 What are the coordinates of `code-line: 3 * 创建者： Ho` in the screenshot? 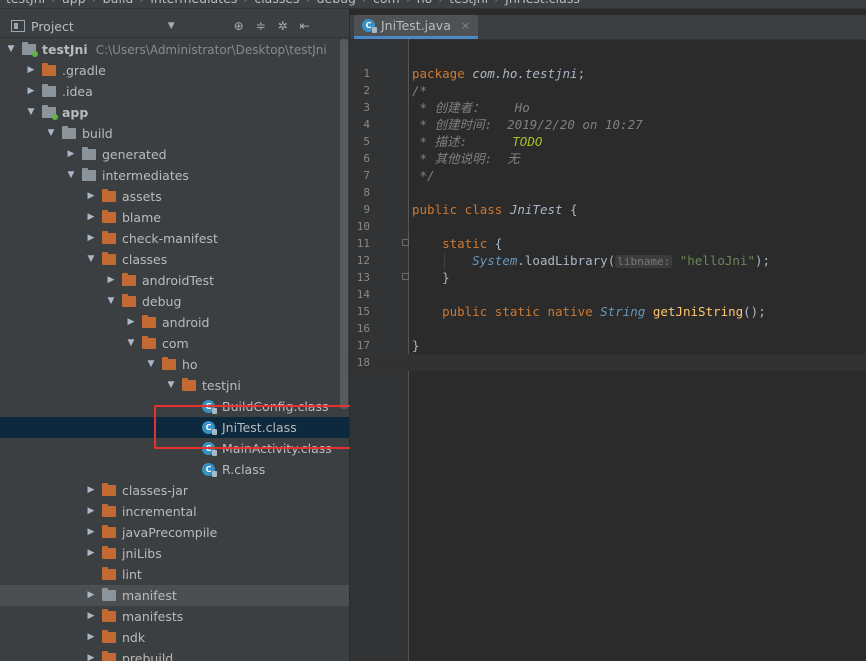 It's located at (608, 107).